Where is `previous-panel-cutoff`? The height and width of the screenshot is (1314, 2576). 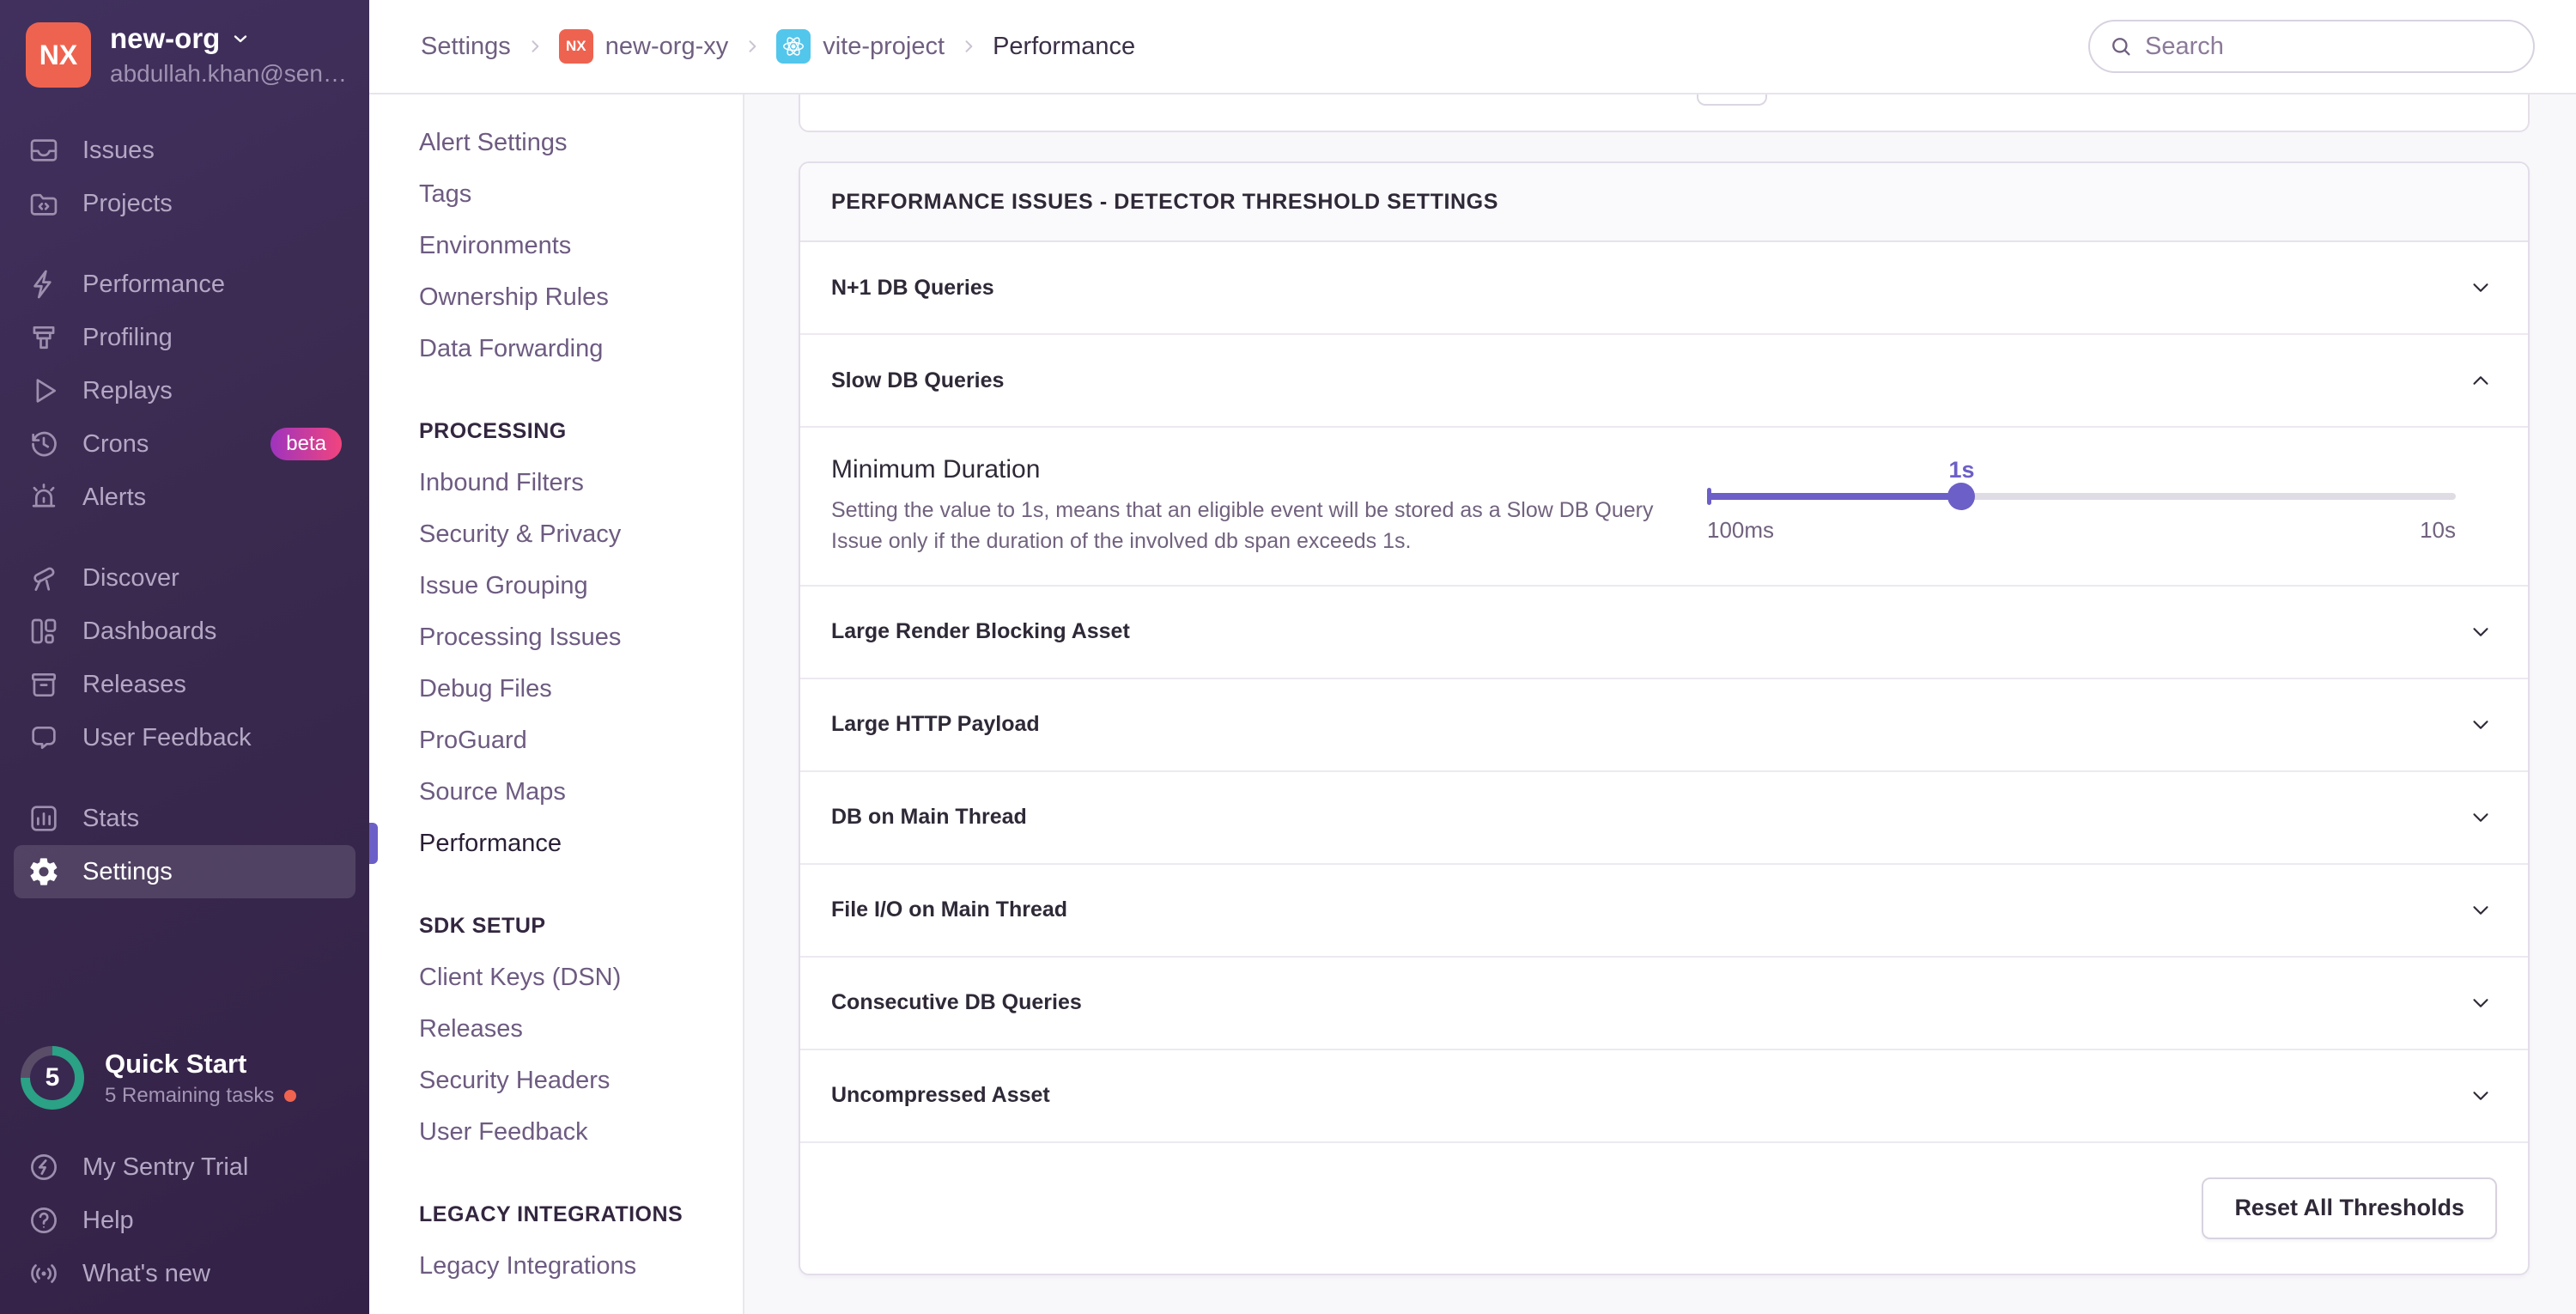 previous-panel-cutoff is located at coordinates (1664, 113).